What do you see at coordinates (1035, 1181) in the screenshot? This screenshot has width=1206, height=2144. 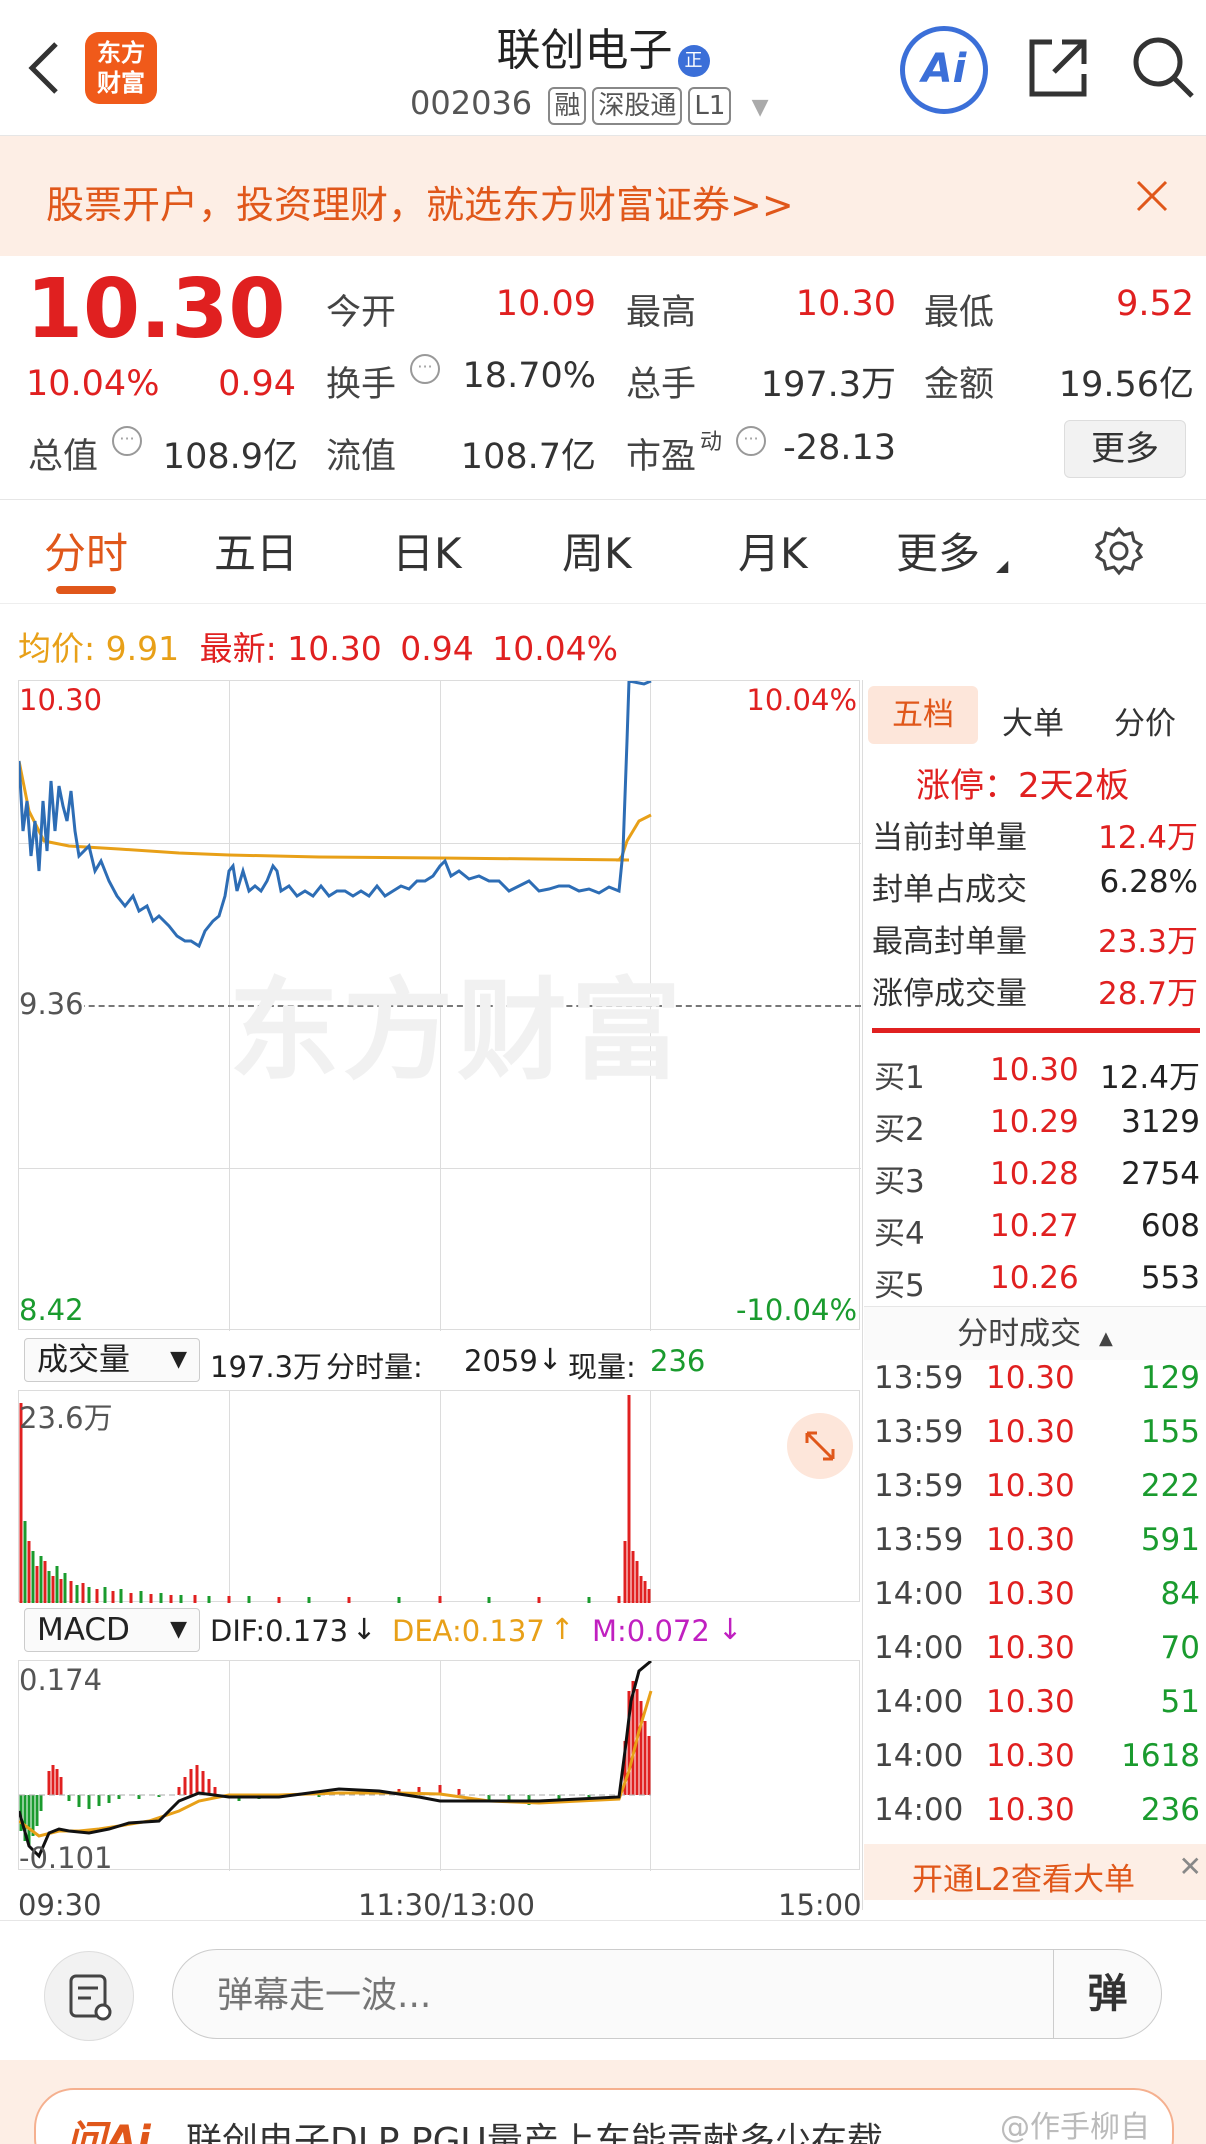 I see `bid-row: 买3 10.28 2754` at bounding box center [1035, 1181].